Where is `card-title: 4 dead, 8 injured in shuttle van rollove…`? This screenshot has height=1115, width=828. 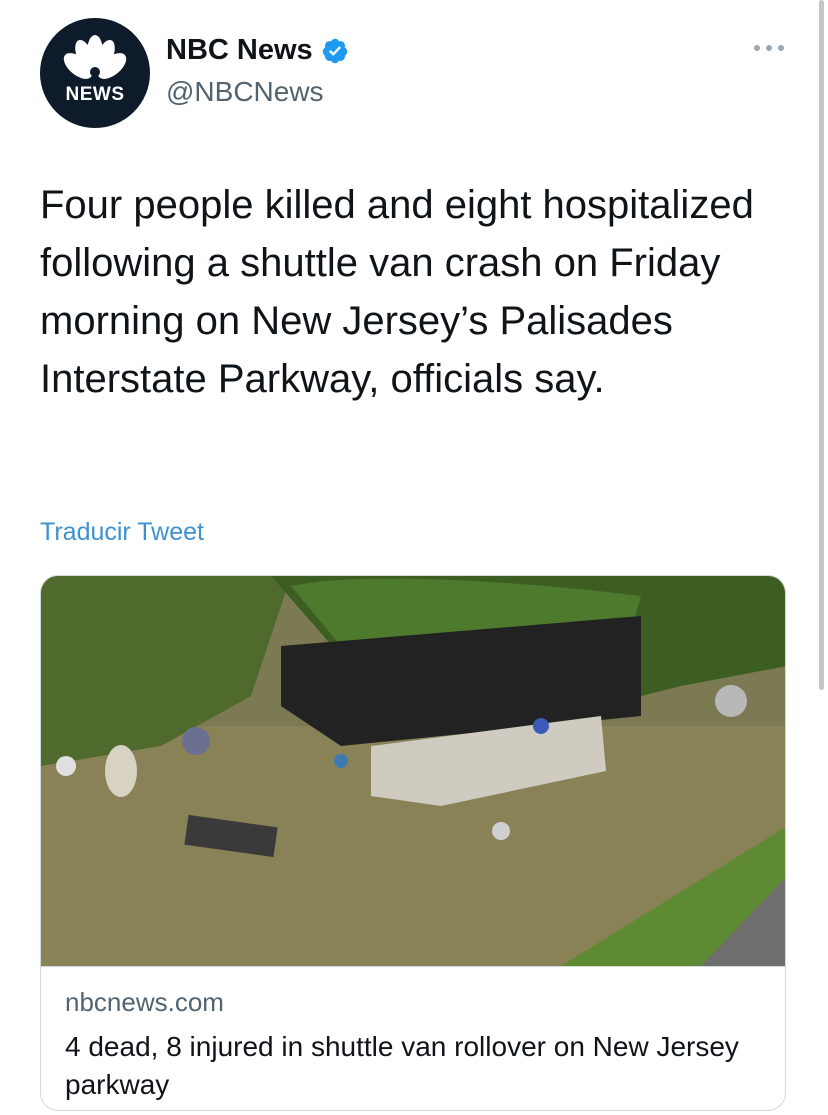
card-title: 4 dead, 8 injured in shuttle van rollove… is located at coordinates (402, 1065).